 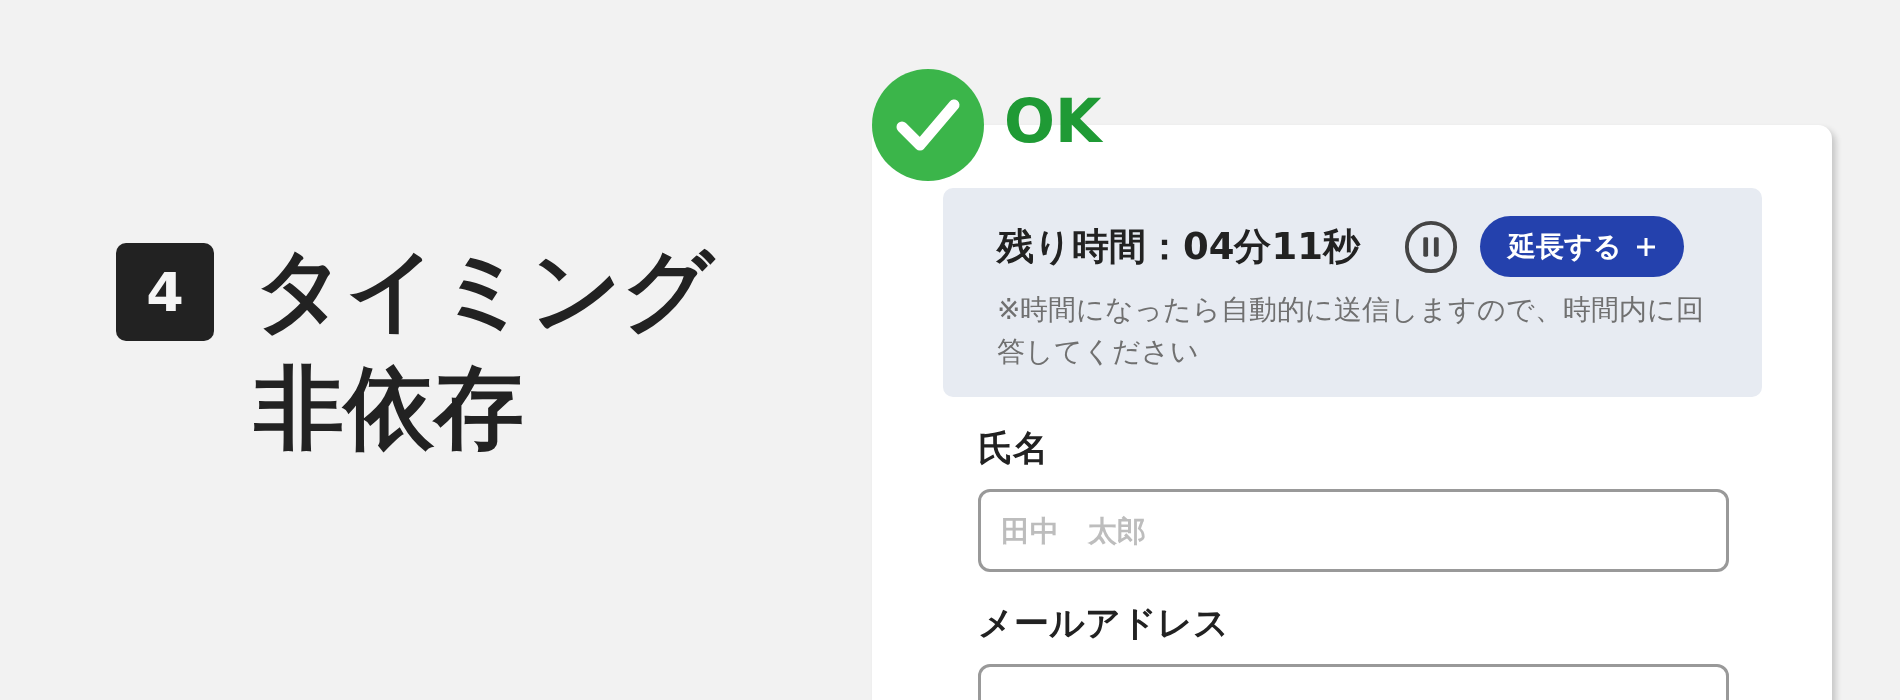 What do you see at coordinates (1582, 246) in the screenshot?
I see `extend-button: 延長する` at bounding box center [1582, 246].